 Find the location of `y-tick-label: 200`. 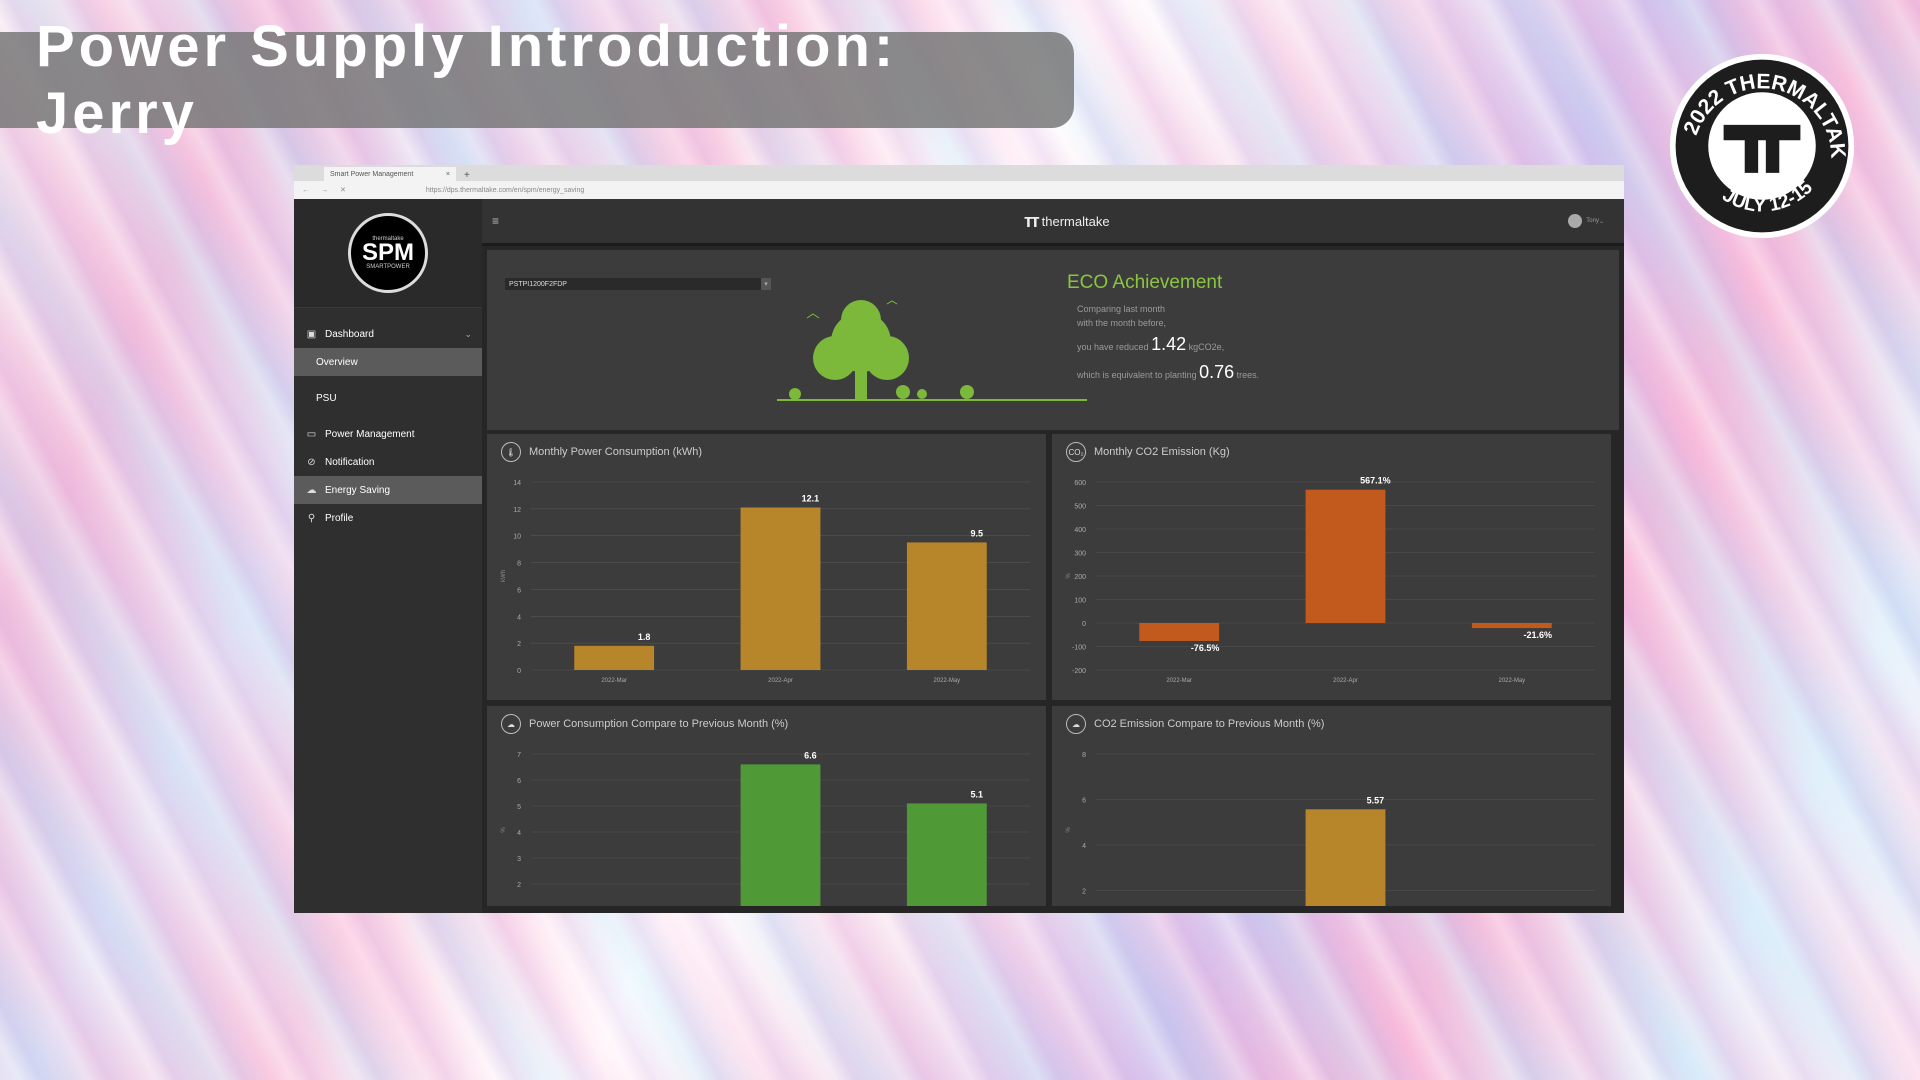

y-tick-label: 200 is located at coordinates (1080, 577).